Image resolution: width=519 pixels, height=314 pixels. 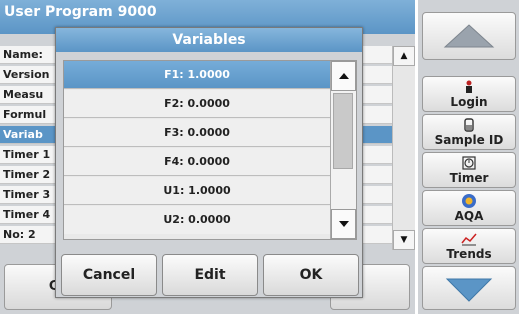 What do you see at coordinates (209, 40) in the screenshot?
I see `dialog-title: Variables` at bounding box center [209, 40].